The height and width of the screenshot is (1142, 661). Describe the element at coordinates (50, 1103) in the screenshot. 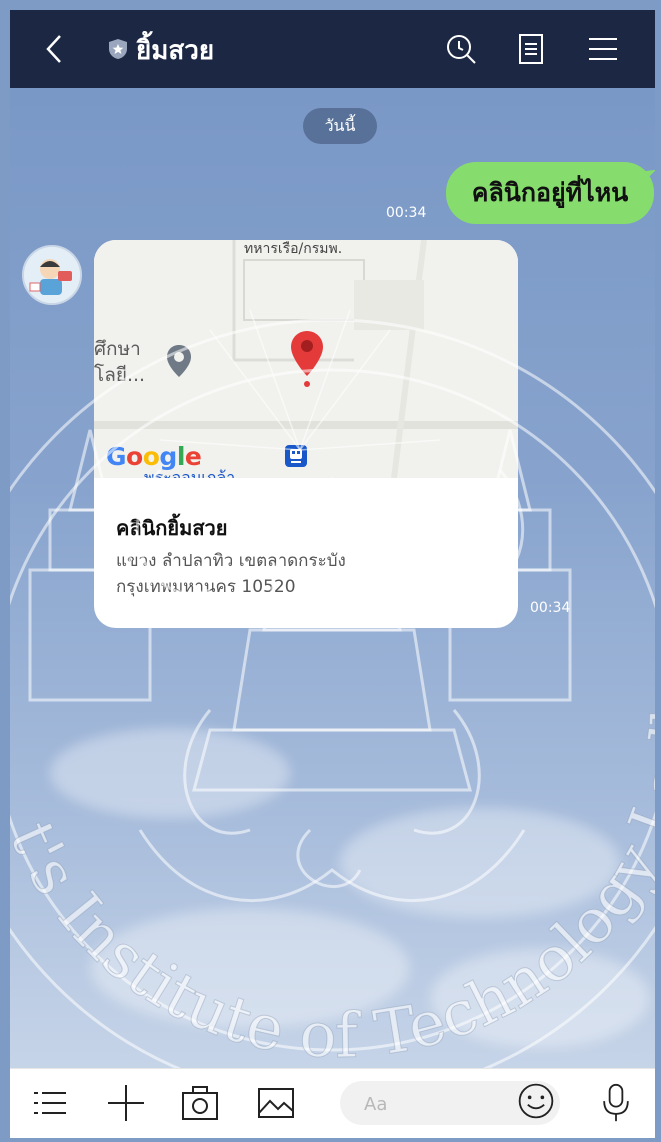

I see `list-icon` at that location.